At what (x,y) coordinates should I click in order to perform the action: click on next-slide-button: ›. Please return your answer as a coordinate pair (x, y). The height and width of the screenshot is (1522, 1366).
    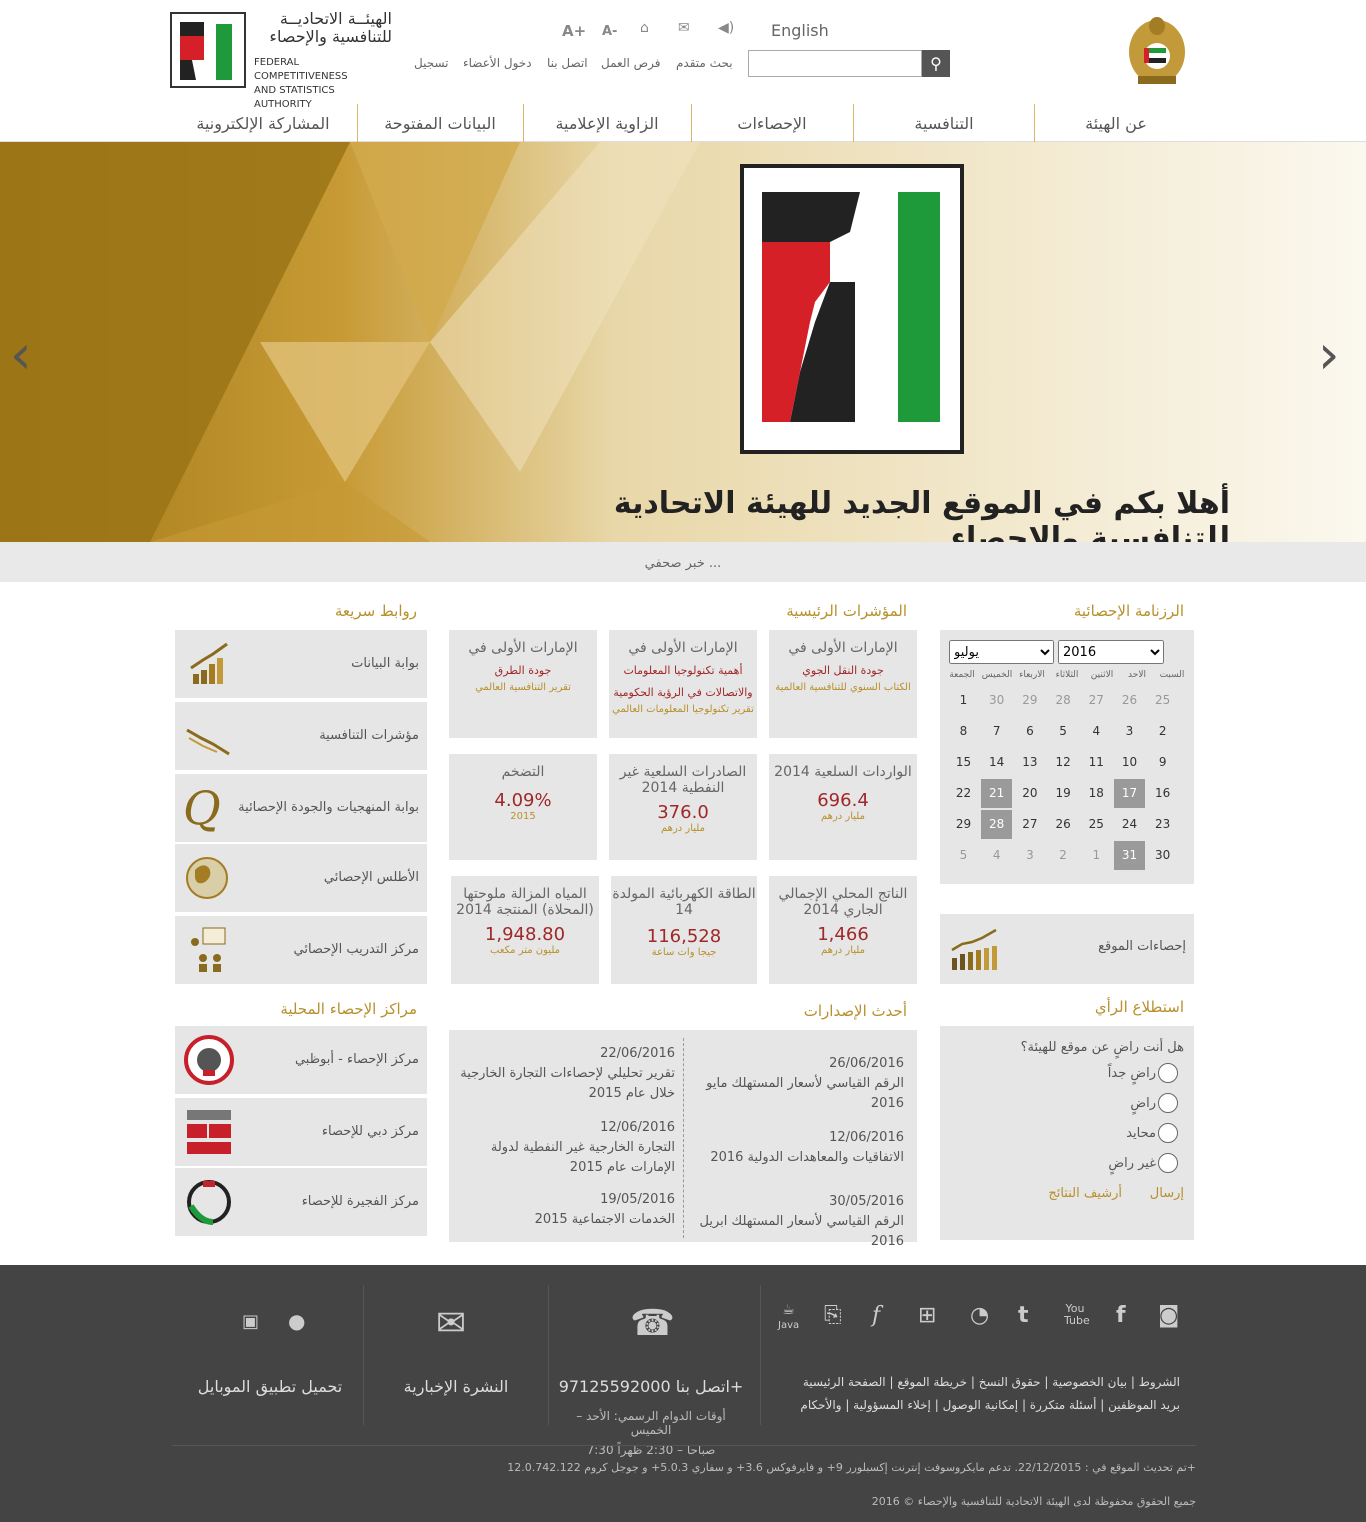
    Looking at the image, I should click on (1329, 355).